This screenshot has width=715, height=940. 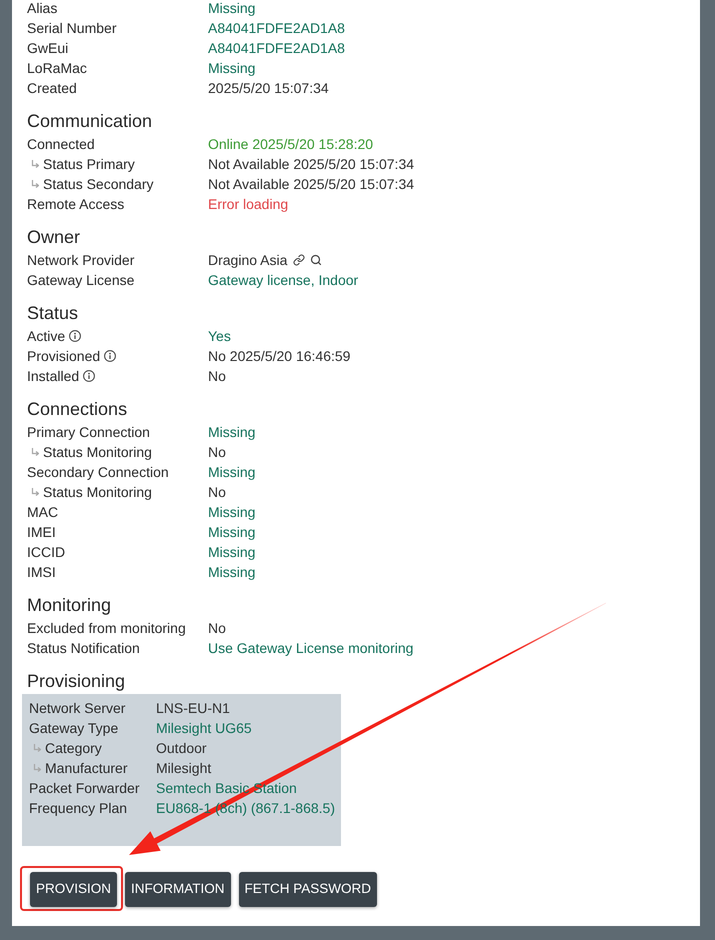 I want to click on field-label: Created, so click(x=52, y=88).